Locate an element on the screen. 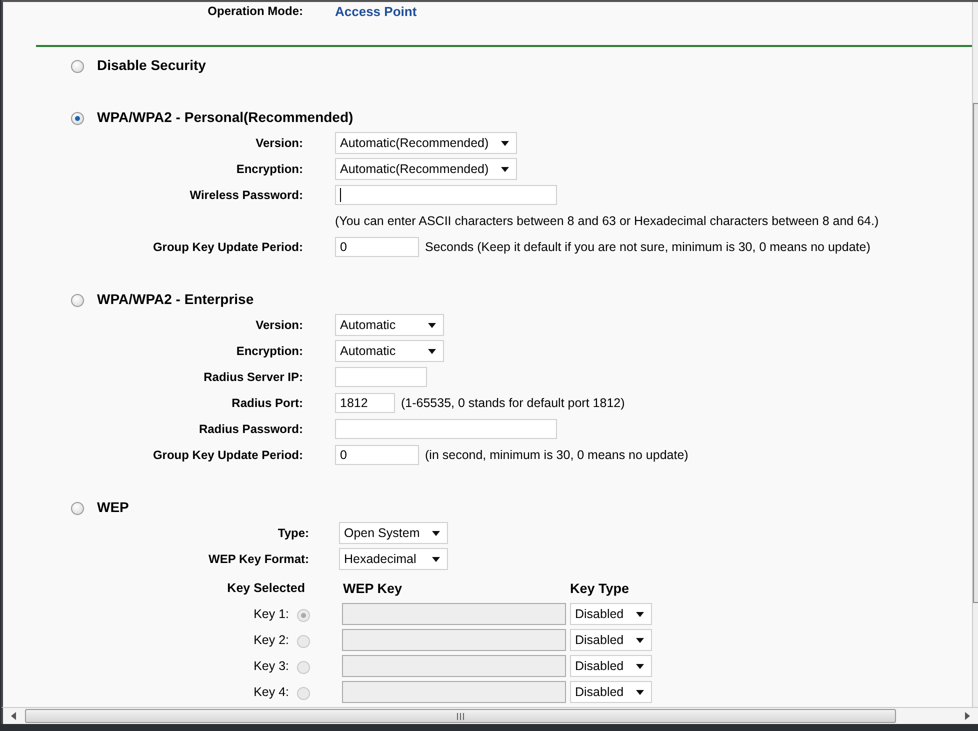  vertical-scrollbar is located at coordinates (975, 354).